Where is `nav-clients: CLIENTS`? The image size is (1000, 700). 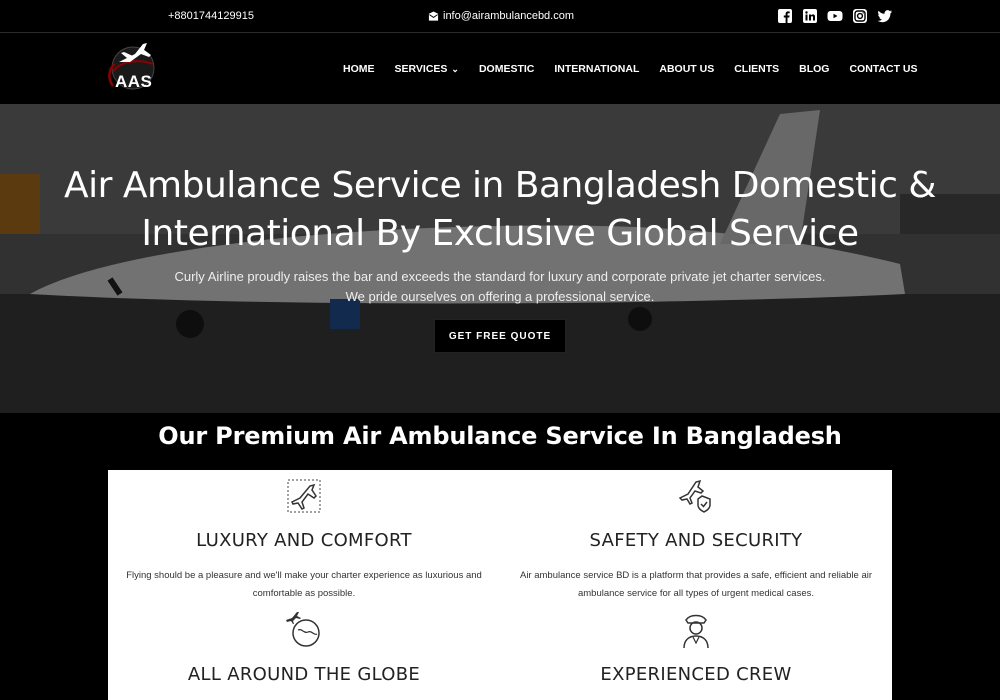
nav-clients: CLIENTS is located at coordinates (756, 69).